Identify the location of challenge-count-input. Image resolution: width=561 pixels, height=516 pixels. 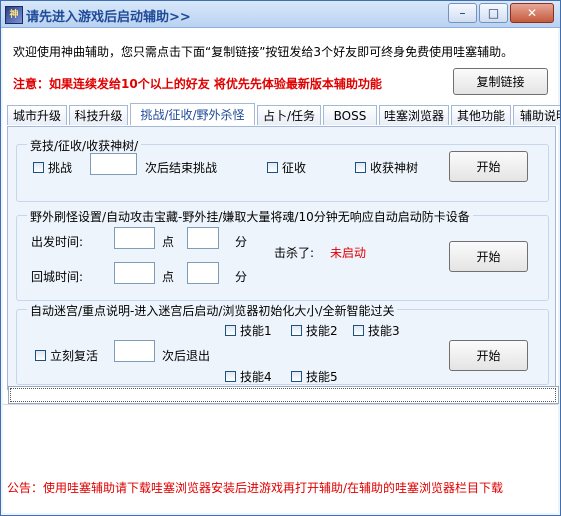
(113, 164).